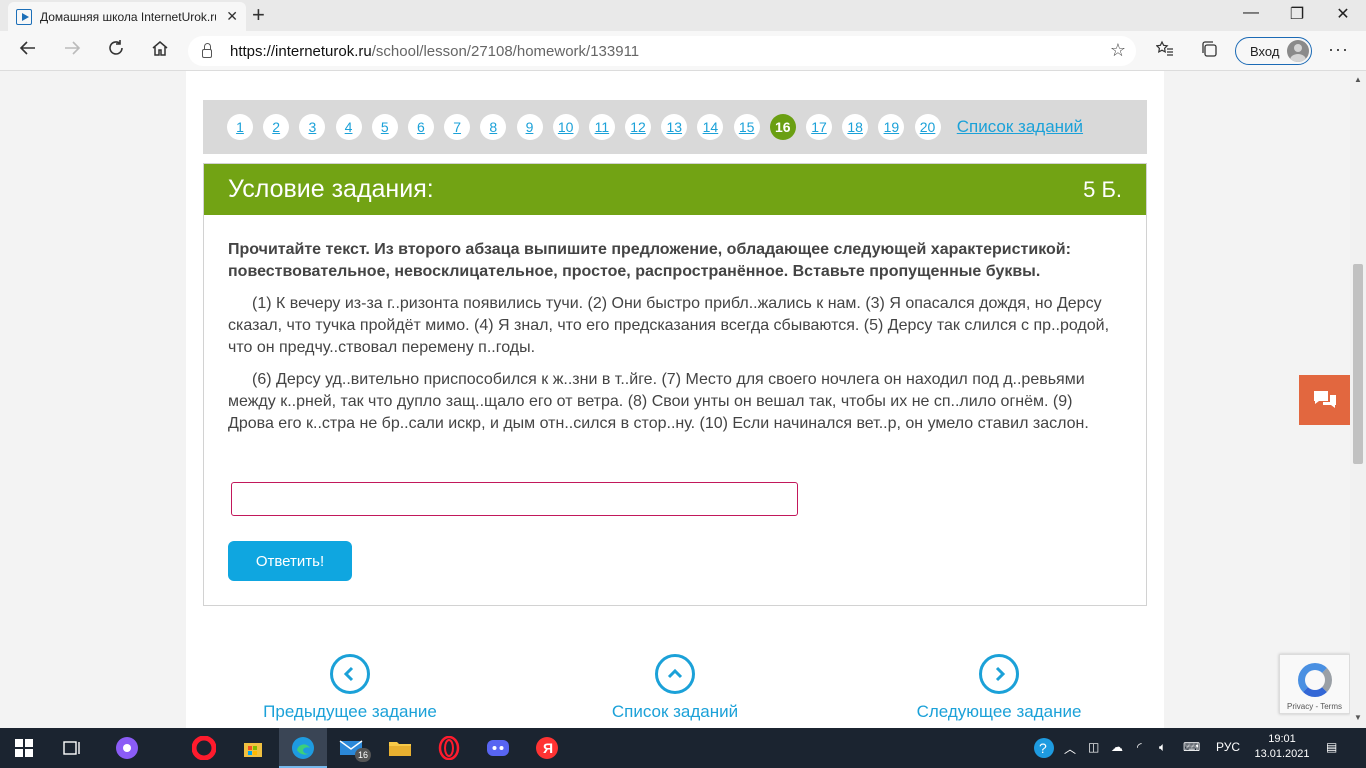 This screenshot has height=768, width=1366. What do you see at coordinates (1315, 680) in the screenshot?
I see `recaptcha-icon` at bounding box center [1315, 680].